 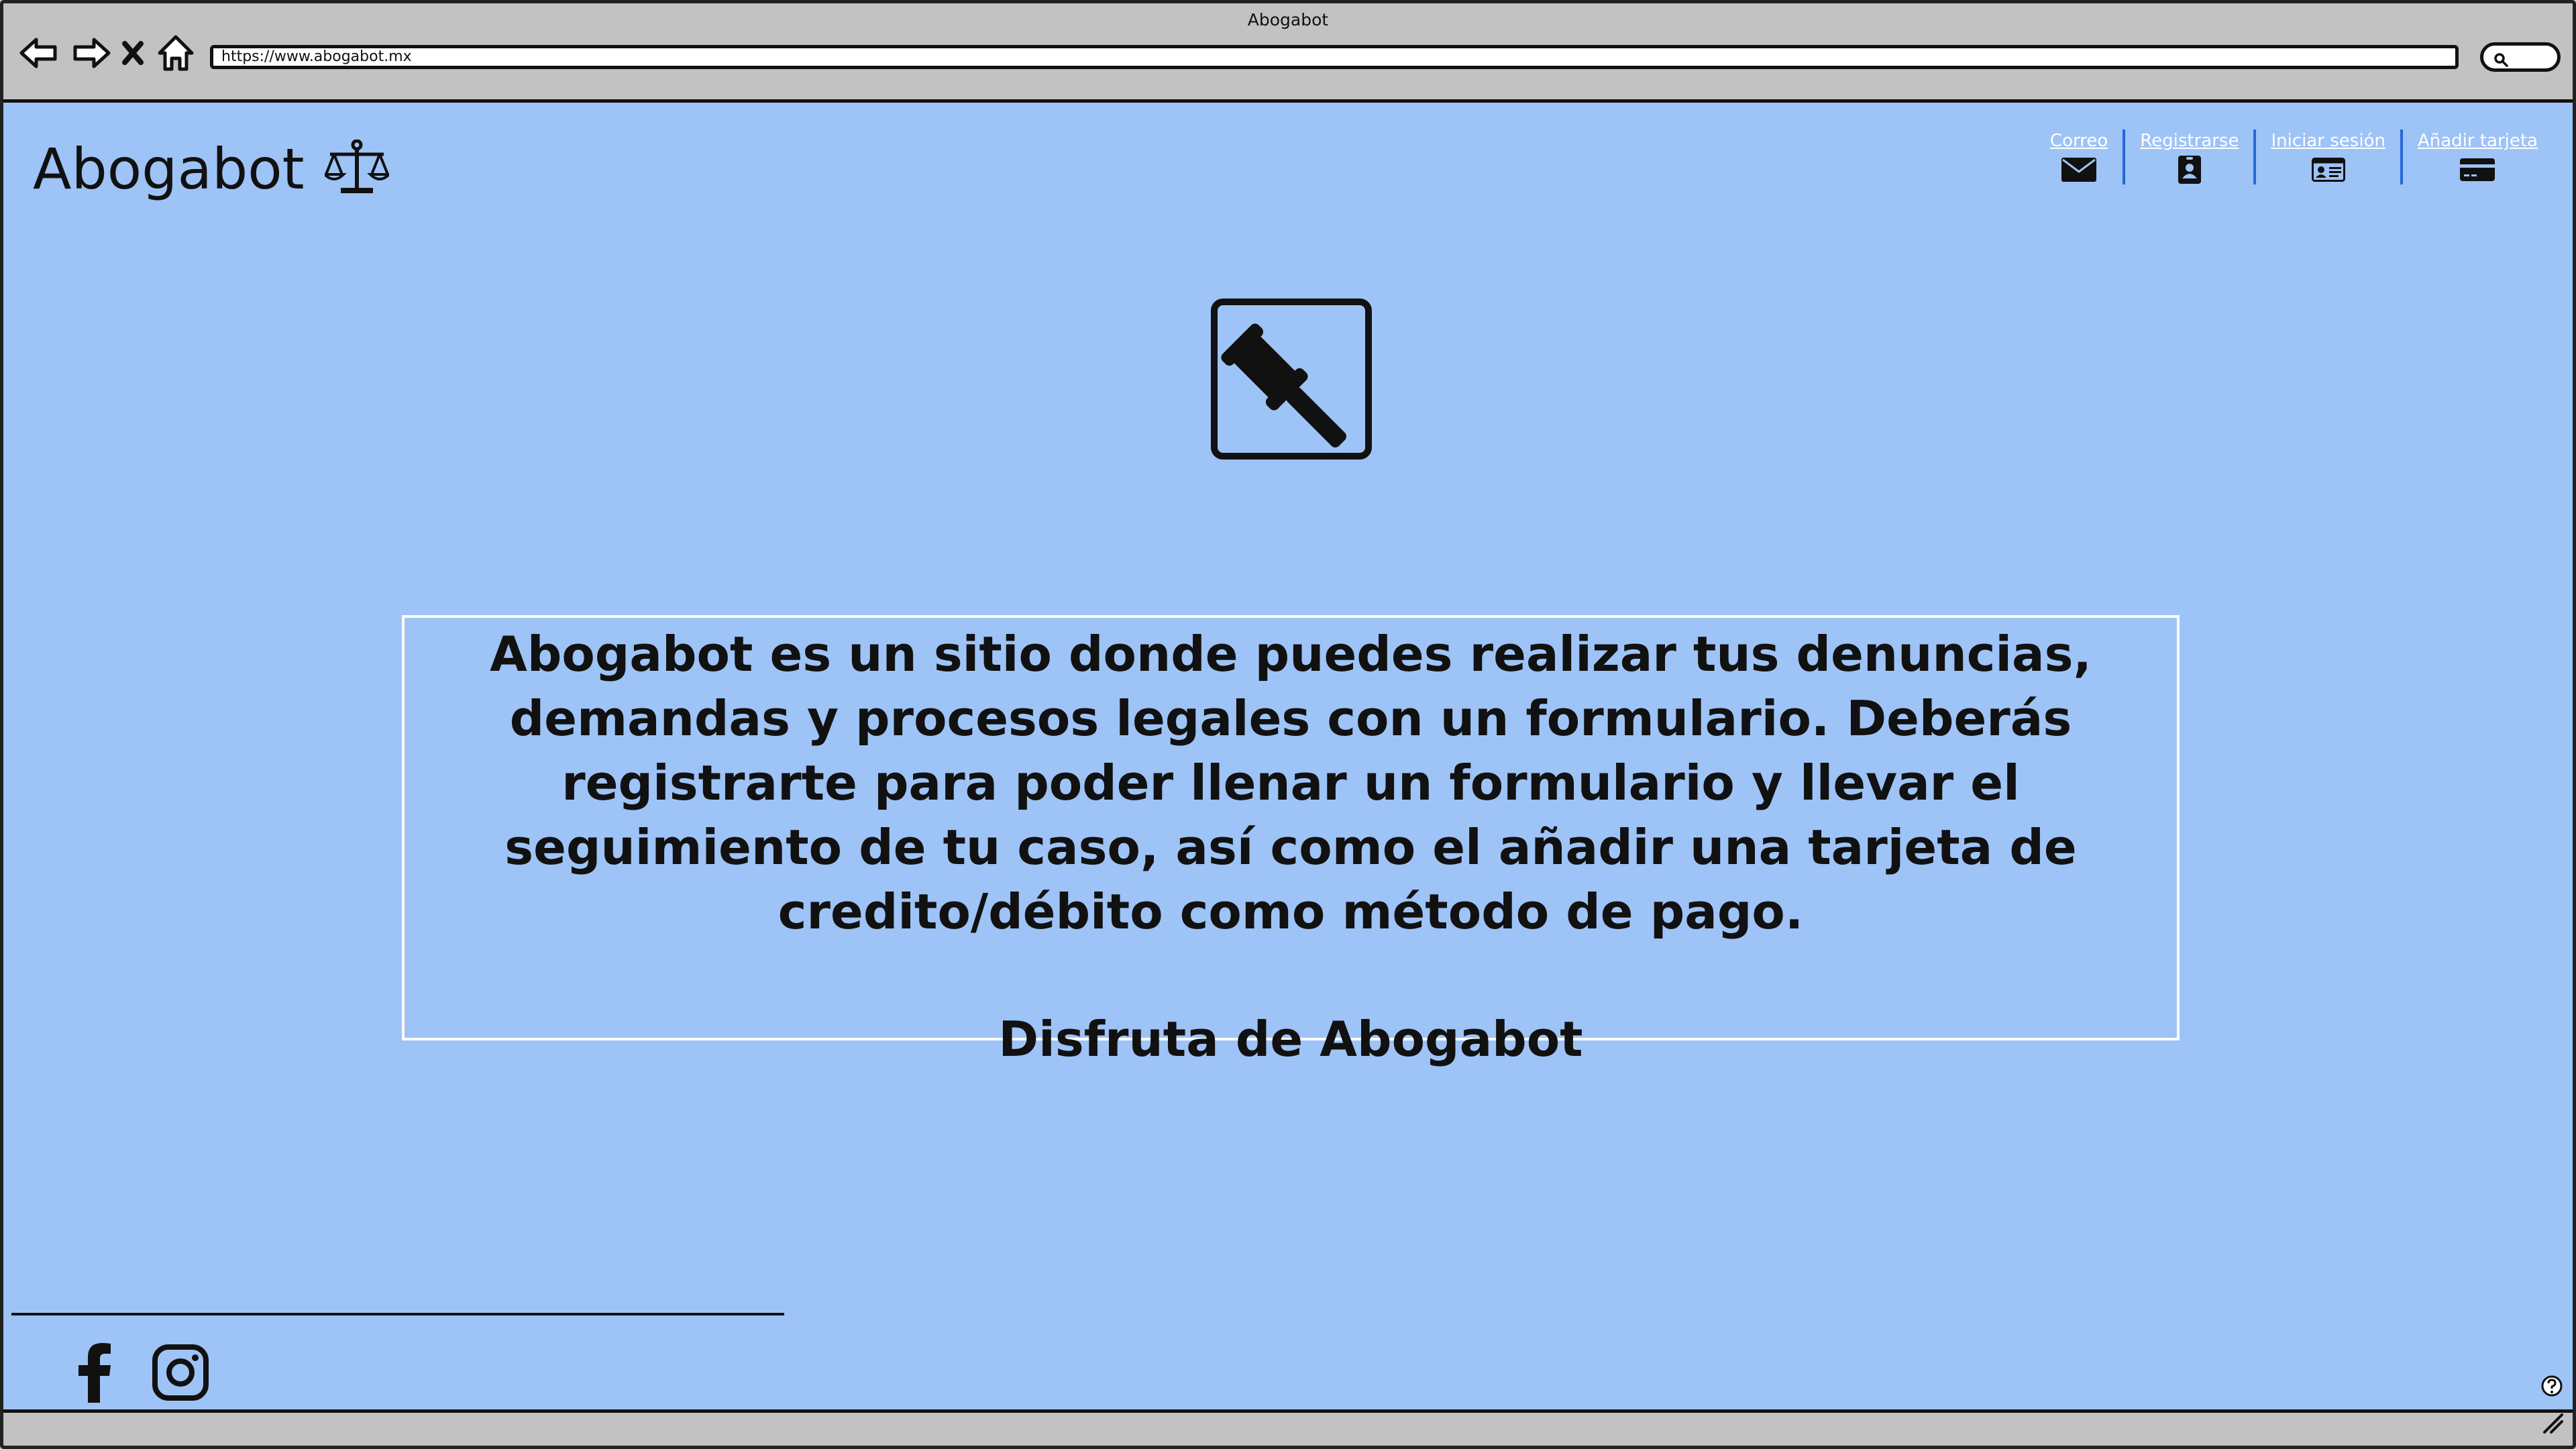 I want to click on home-icon, so click(x=176, y=53).